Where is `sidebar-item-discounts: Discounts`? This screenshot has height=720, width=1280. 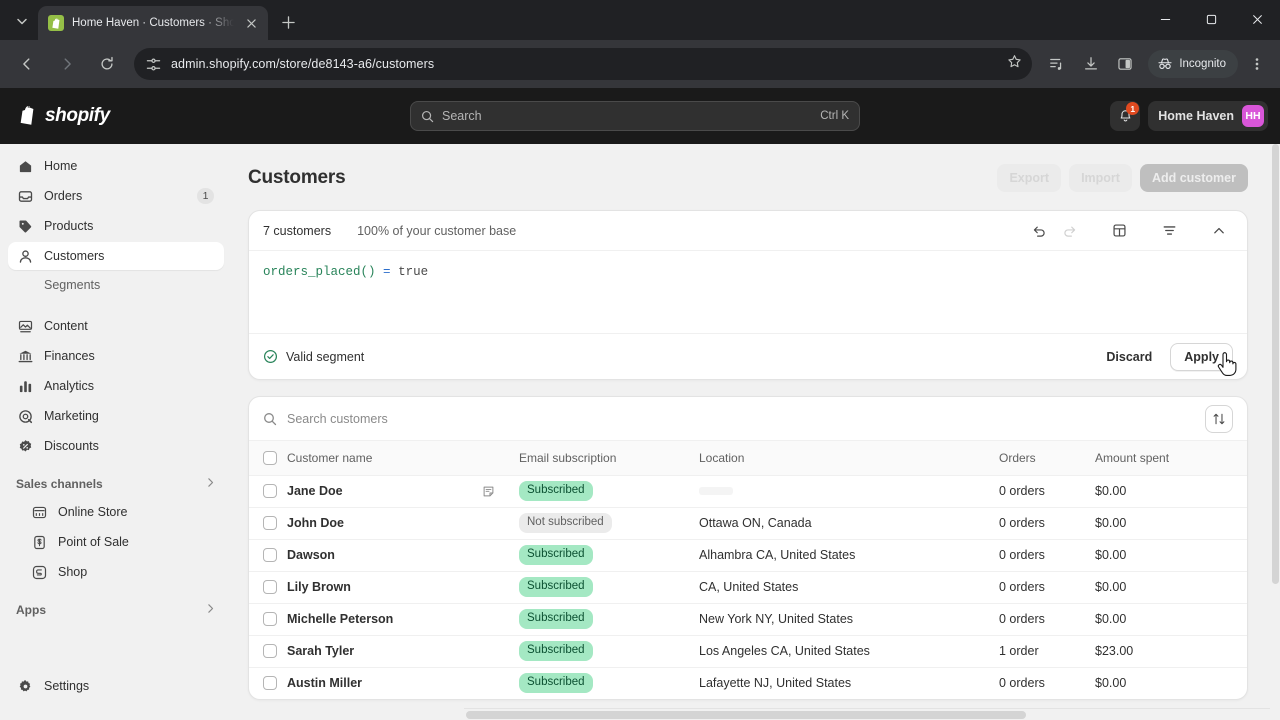 sidebar-item-discounts: Discounts is located at coordinates (116, 446).